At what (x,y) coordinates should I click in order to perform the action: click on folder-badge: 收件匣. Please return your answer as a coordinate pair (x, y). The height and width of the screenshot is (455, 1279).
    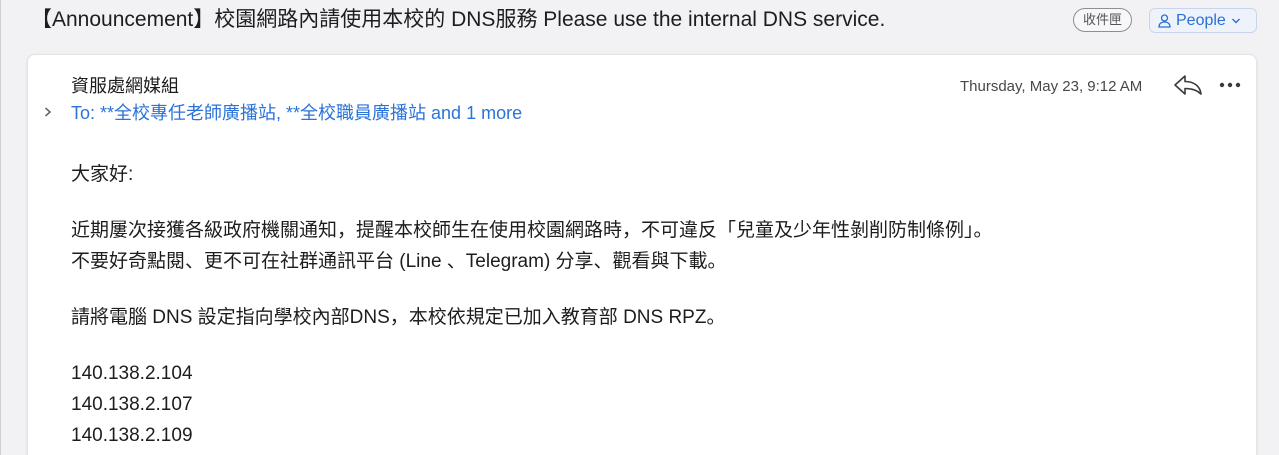
    Looking at the image, I should click on (1103, 20).